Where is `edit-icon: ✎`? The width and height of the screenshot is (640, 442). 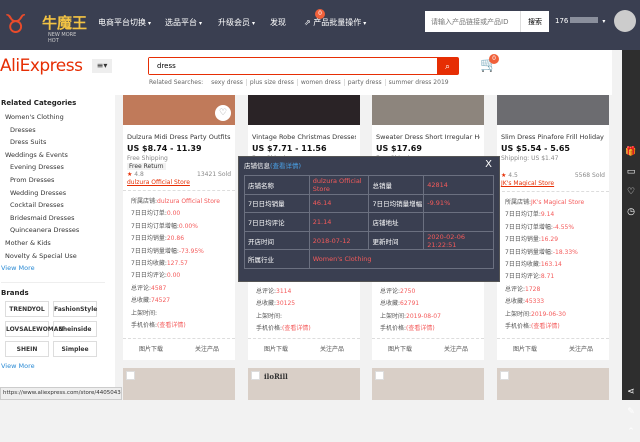 edit-icon: ✎ is located at coordinates (631, 412).